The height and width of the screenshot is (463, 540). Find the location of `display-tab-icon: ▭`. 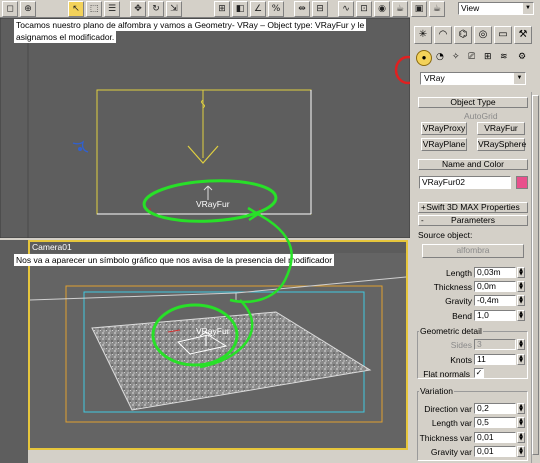

display-tab-icon: ▭ is located at coordinates (503, 35).